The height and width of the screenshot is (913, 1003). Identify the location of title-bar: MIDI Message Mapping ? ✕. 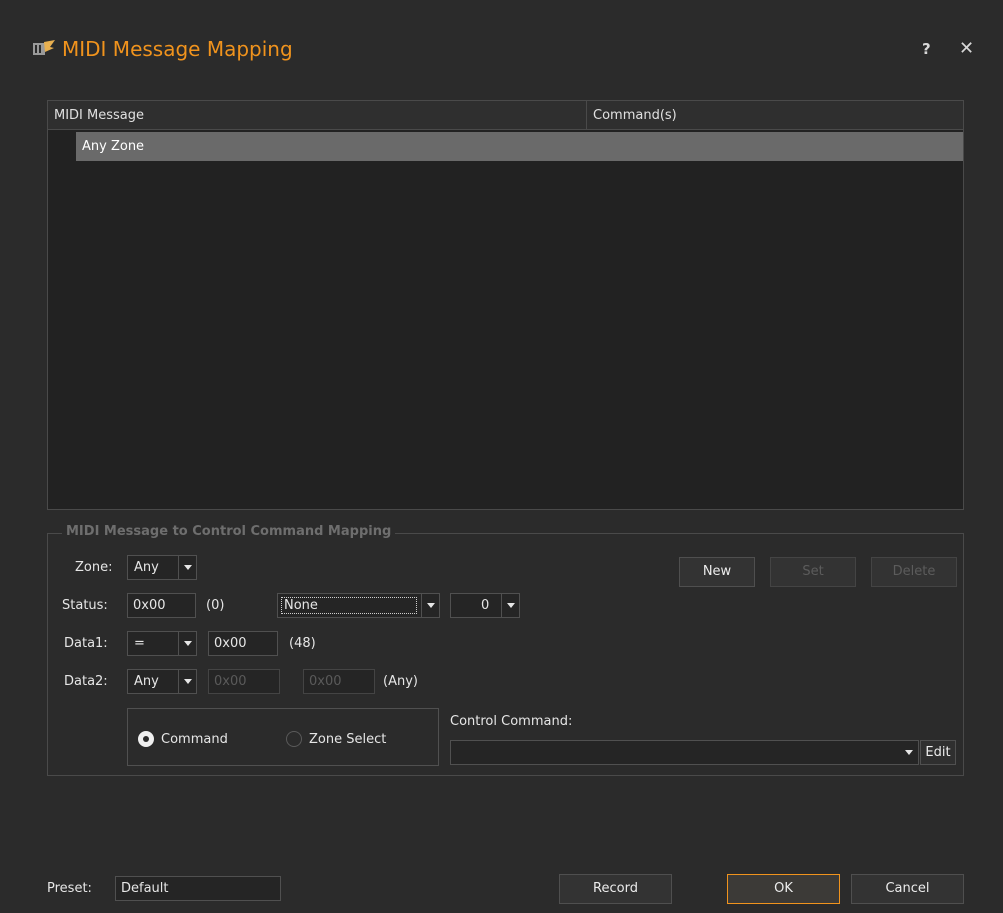
(501, 50).